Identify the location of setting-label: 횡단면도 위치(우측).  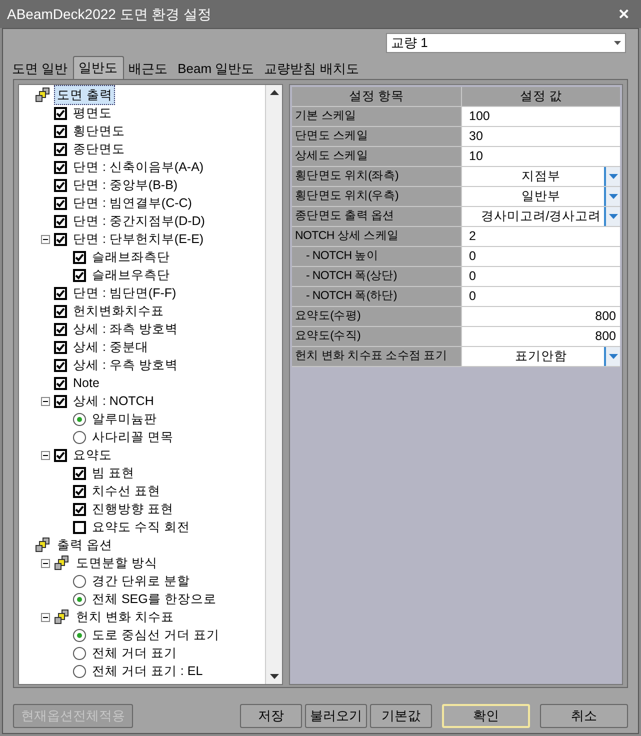
(377, 196).